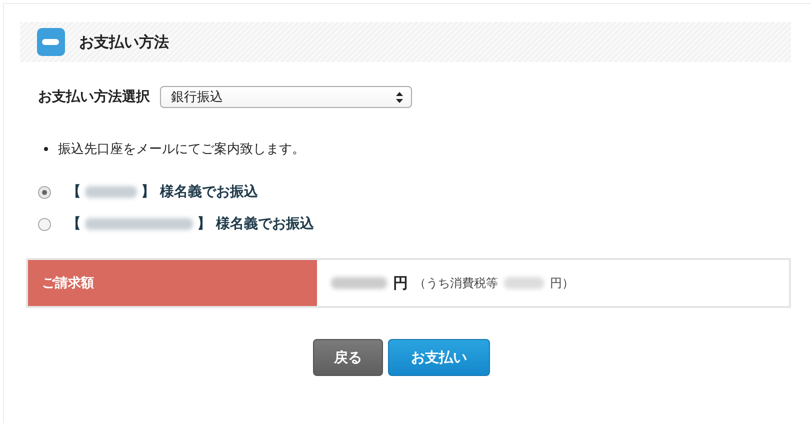 The width and height of the screenshot is (811, 424). What do you see at coordinates (286, 97) in the screenshot?
I see `select-field: 銀行振込` at bounding box center [286, 97].